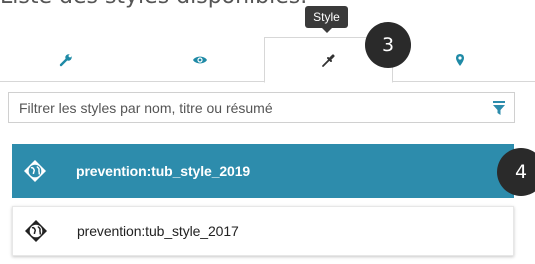 This screenshot has width=535, height=264. What do you see at coordinates (158, 231) in the screenshot?
I see `style-name: prevention:tub_style_2017` at bounding box center [158, 231].